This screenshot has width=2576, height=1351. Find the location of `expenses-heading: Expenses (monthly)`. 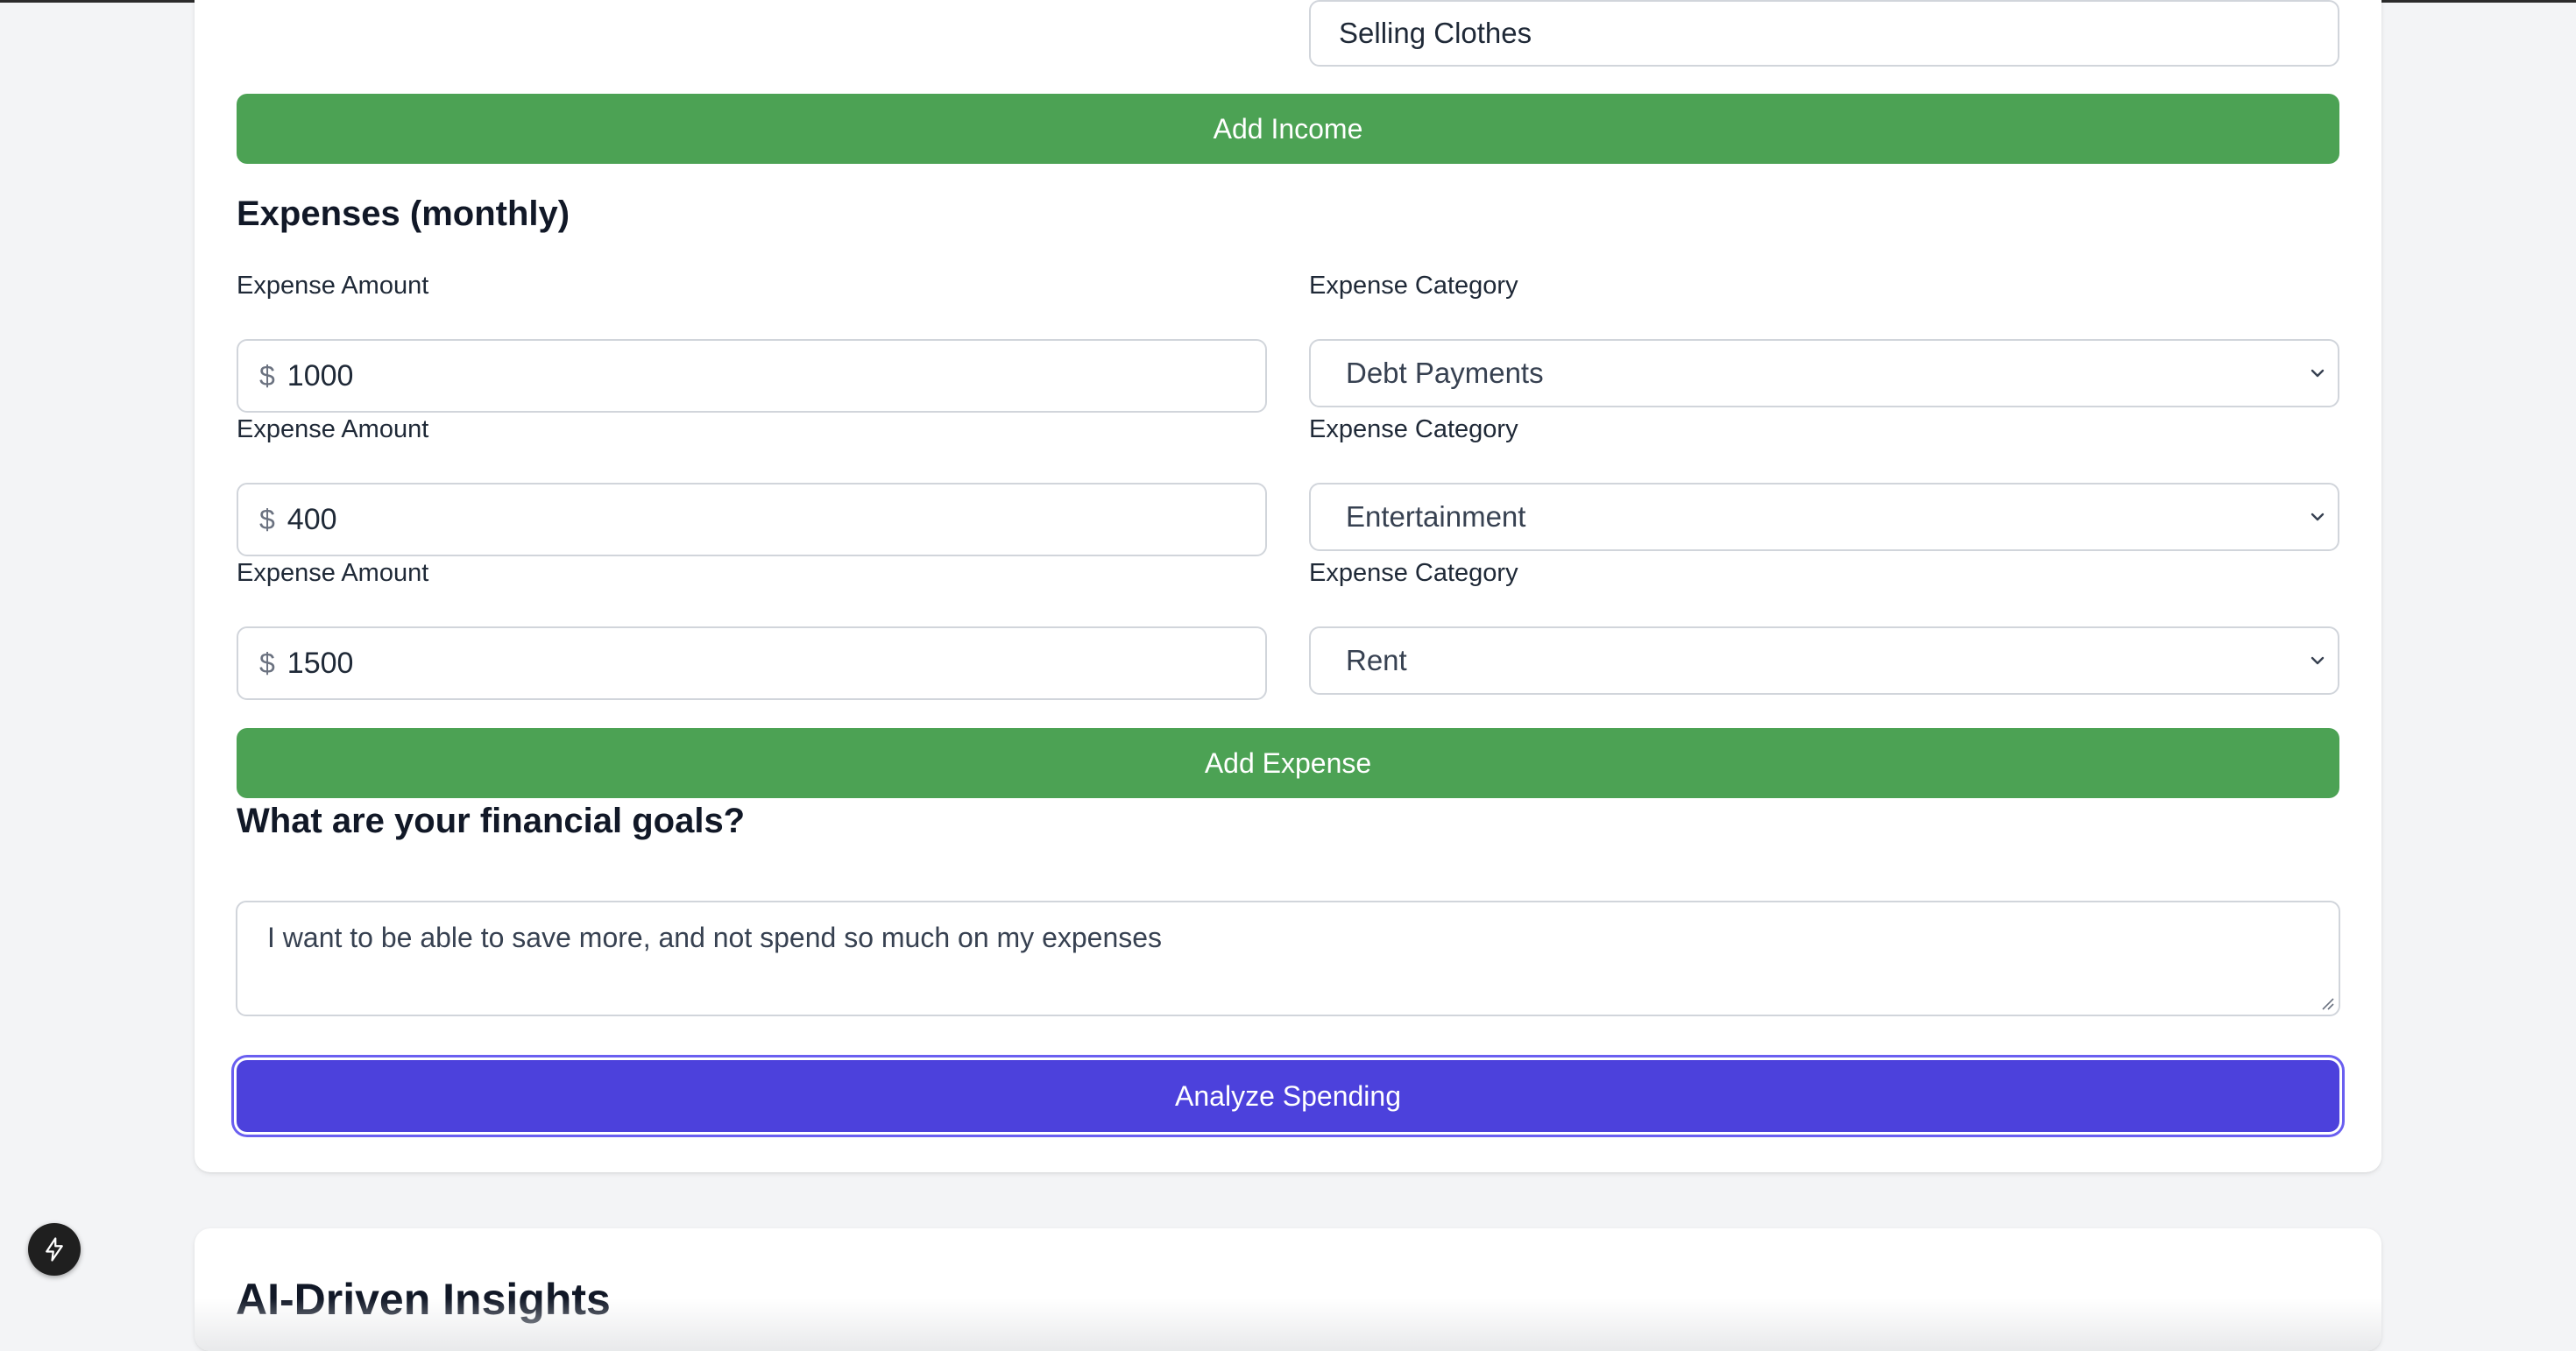

expenses-heading: Expenses (monthly) is located at coordinates (403, 214).